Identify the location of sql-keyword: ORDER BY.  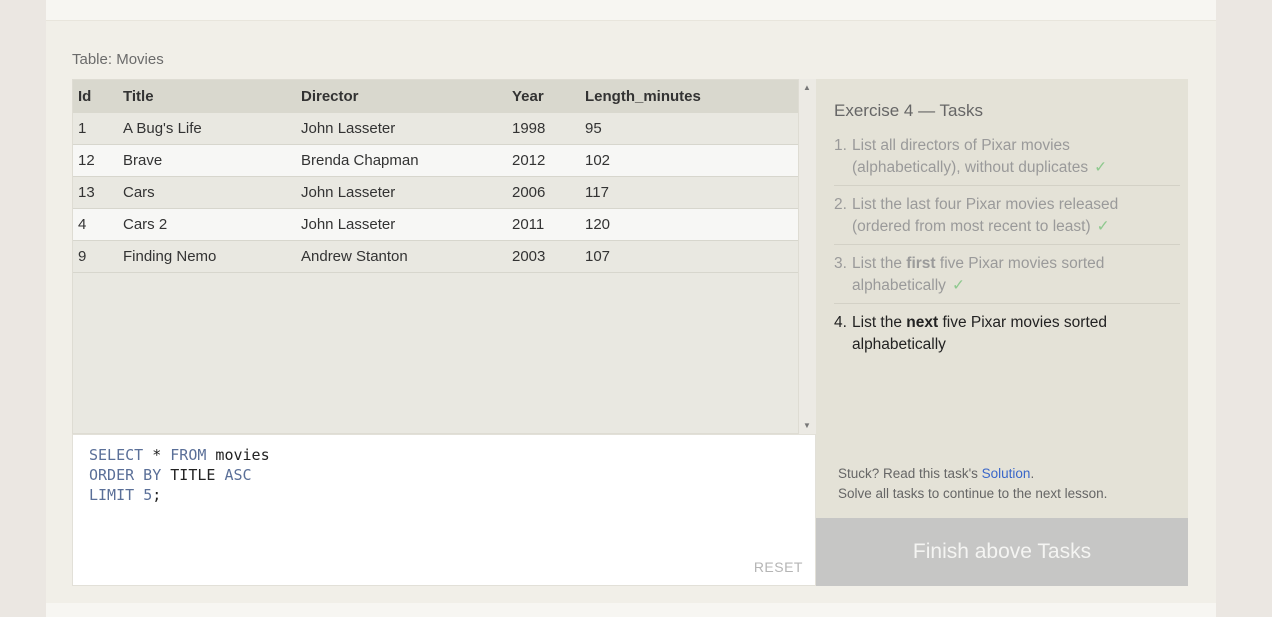
(125, 475).